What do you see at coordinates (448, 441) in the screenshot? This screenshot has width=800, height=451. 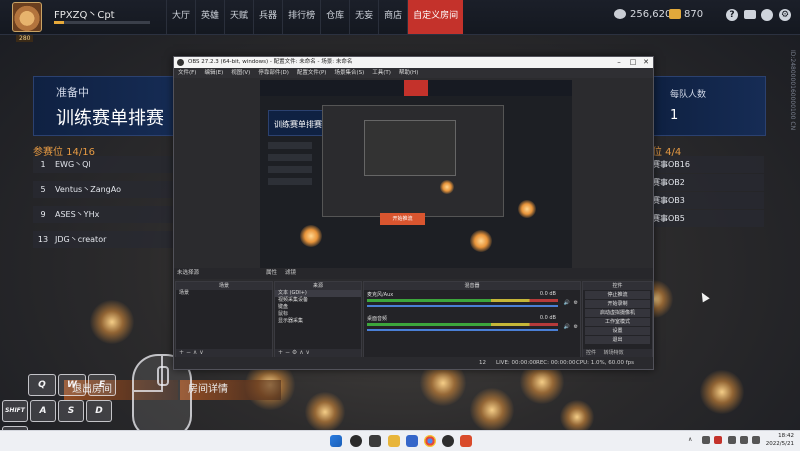 I see `obs-icon` at bounding box center [448, 441].